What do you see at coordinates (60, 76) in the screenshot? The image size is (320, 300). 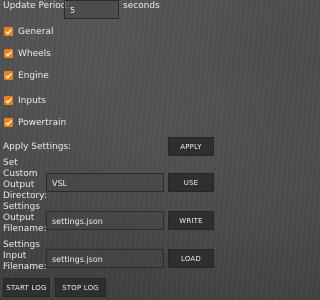 I see `checkbox-engine-row: Engine` at bounding box center [60, 76].